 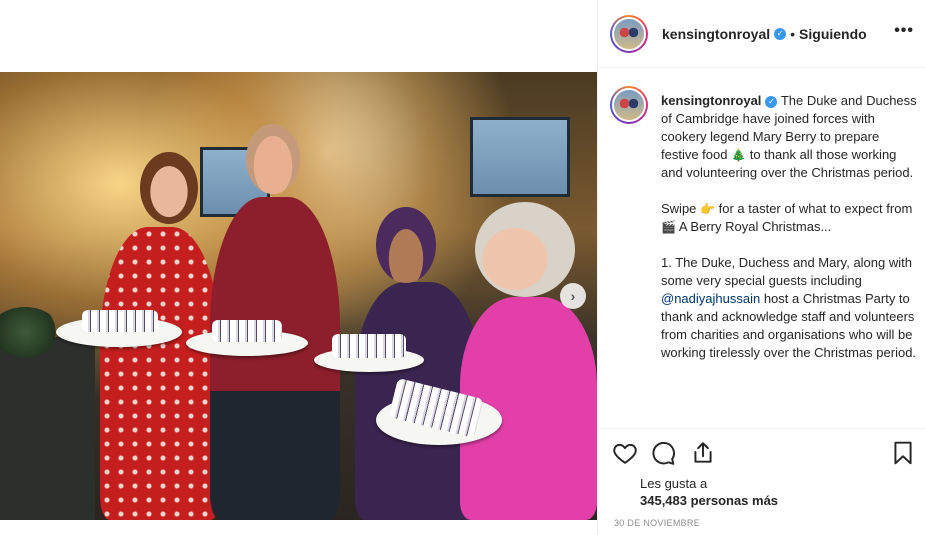 I want to click on caption-text-p2-mid: for a taster of what to expect from, so click(x=815, y=208).